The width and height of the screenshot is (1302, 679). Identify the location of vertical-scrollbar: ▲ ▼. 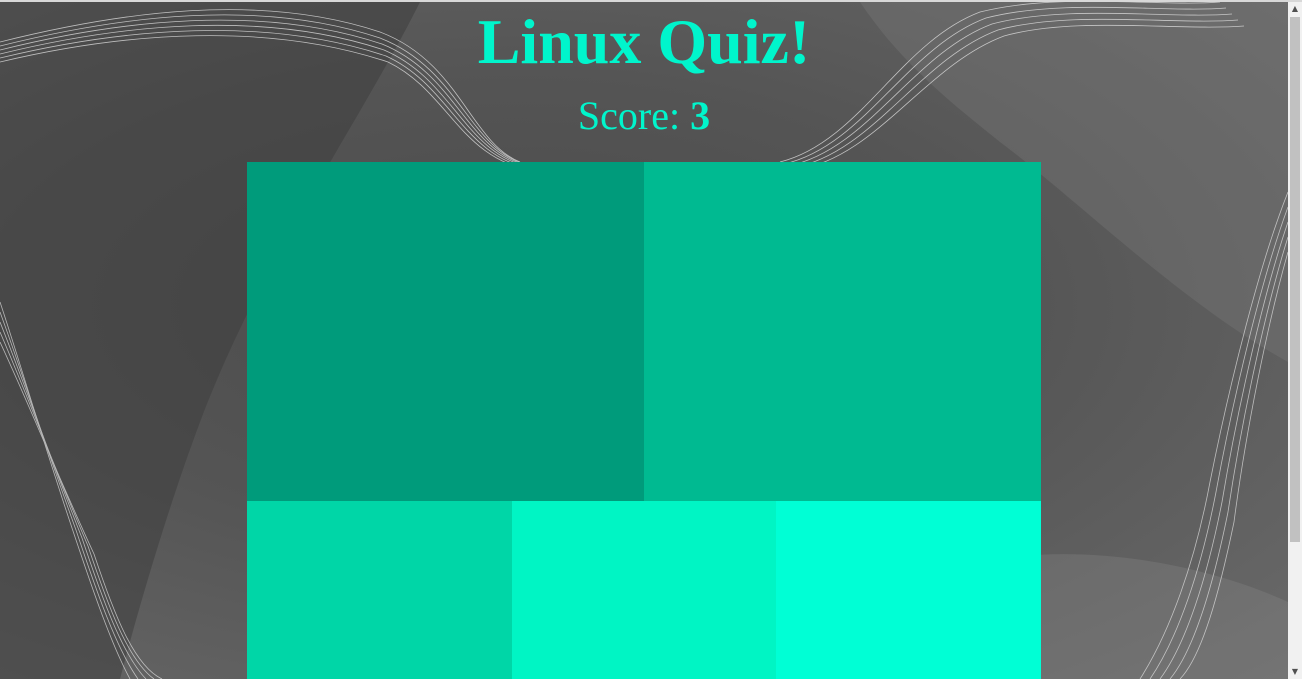
(1295, 340).